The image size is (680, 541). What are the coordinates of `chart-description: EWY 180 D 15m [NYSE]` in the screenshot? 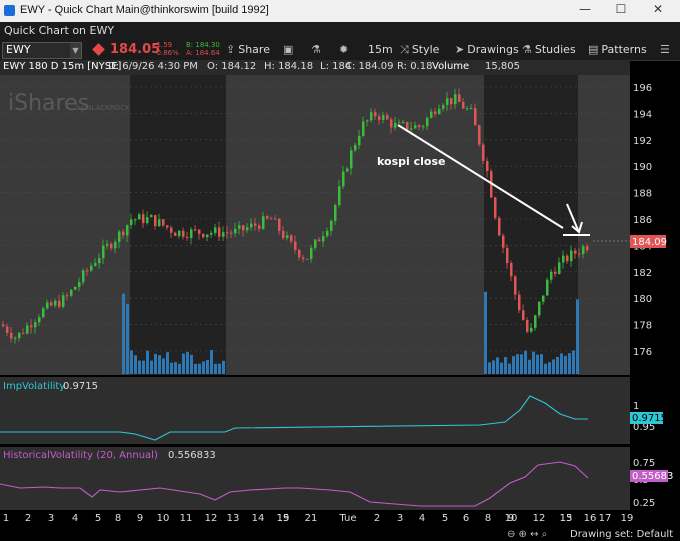 It's located at (62, 66).